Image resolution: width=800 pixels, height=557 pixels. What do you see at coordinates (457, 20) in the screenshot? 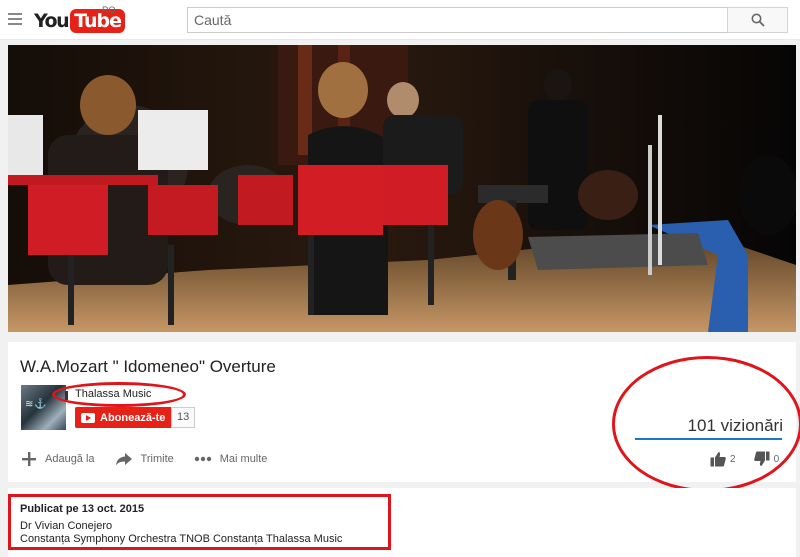
I see `search-input: Caută` at bounding box center [457, 20].